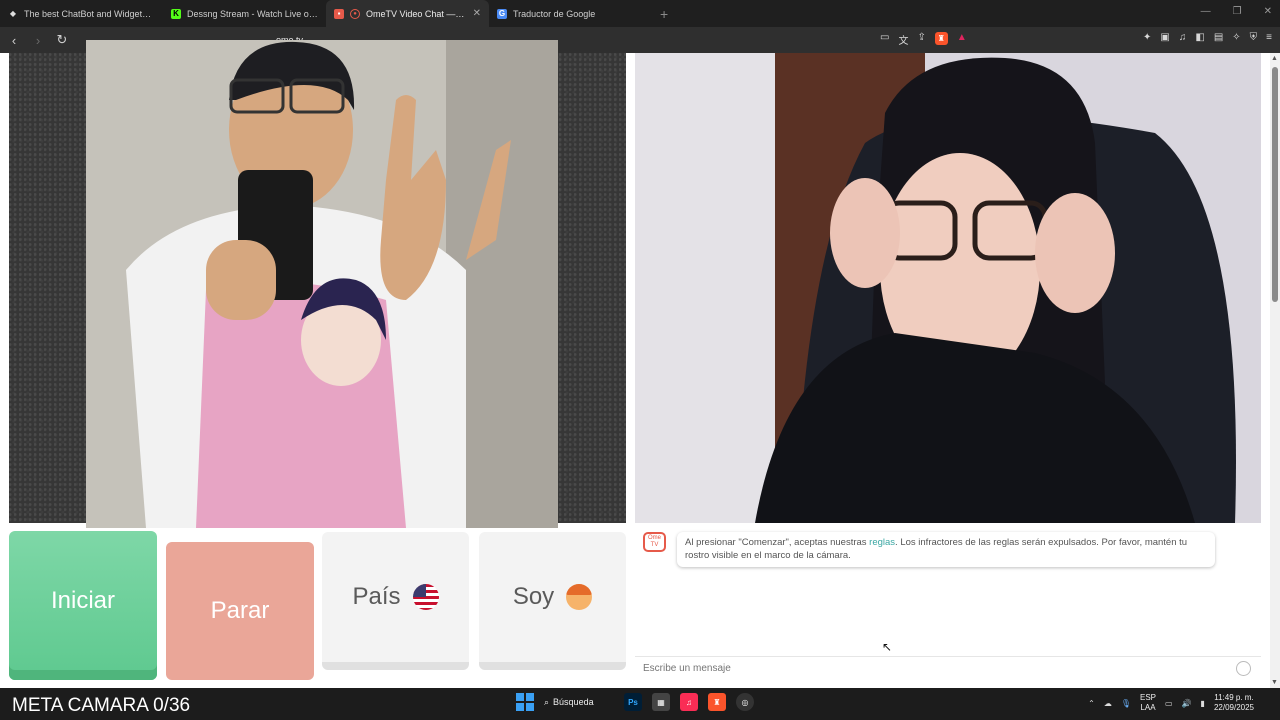 The width and height of the screenshot is (1280, 720). I want to click on new-tab-icon: +, so click(664, 14).